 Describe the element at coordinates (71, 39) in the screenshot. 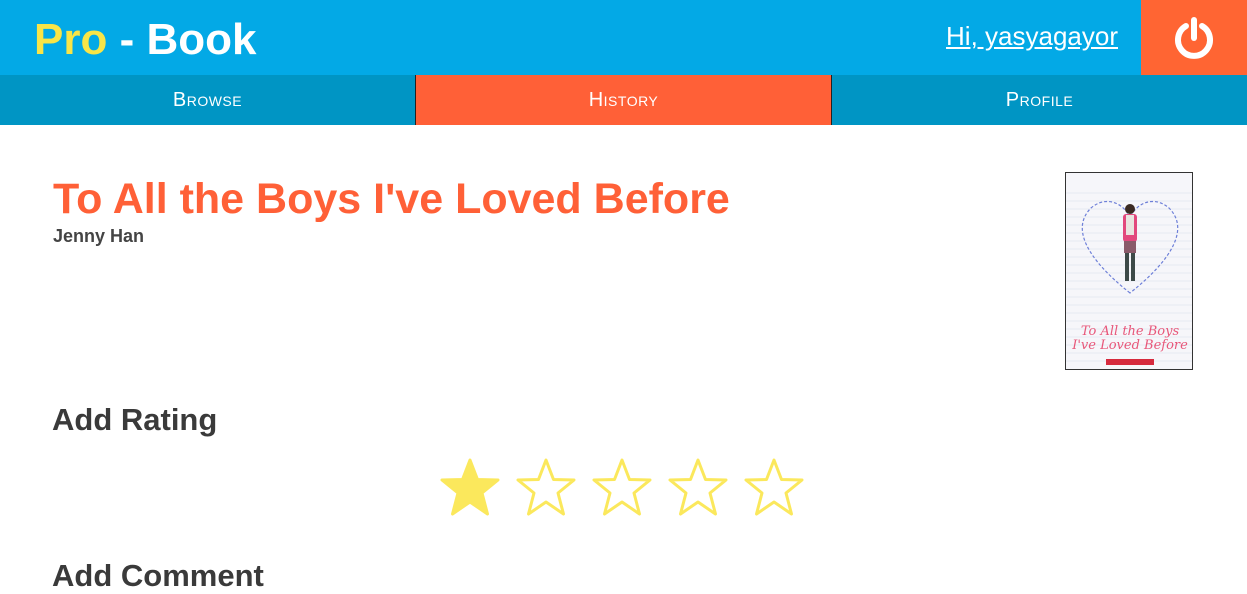

I see `logo-pro-text: Pro` at that location.